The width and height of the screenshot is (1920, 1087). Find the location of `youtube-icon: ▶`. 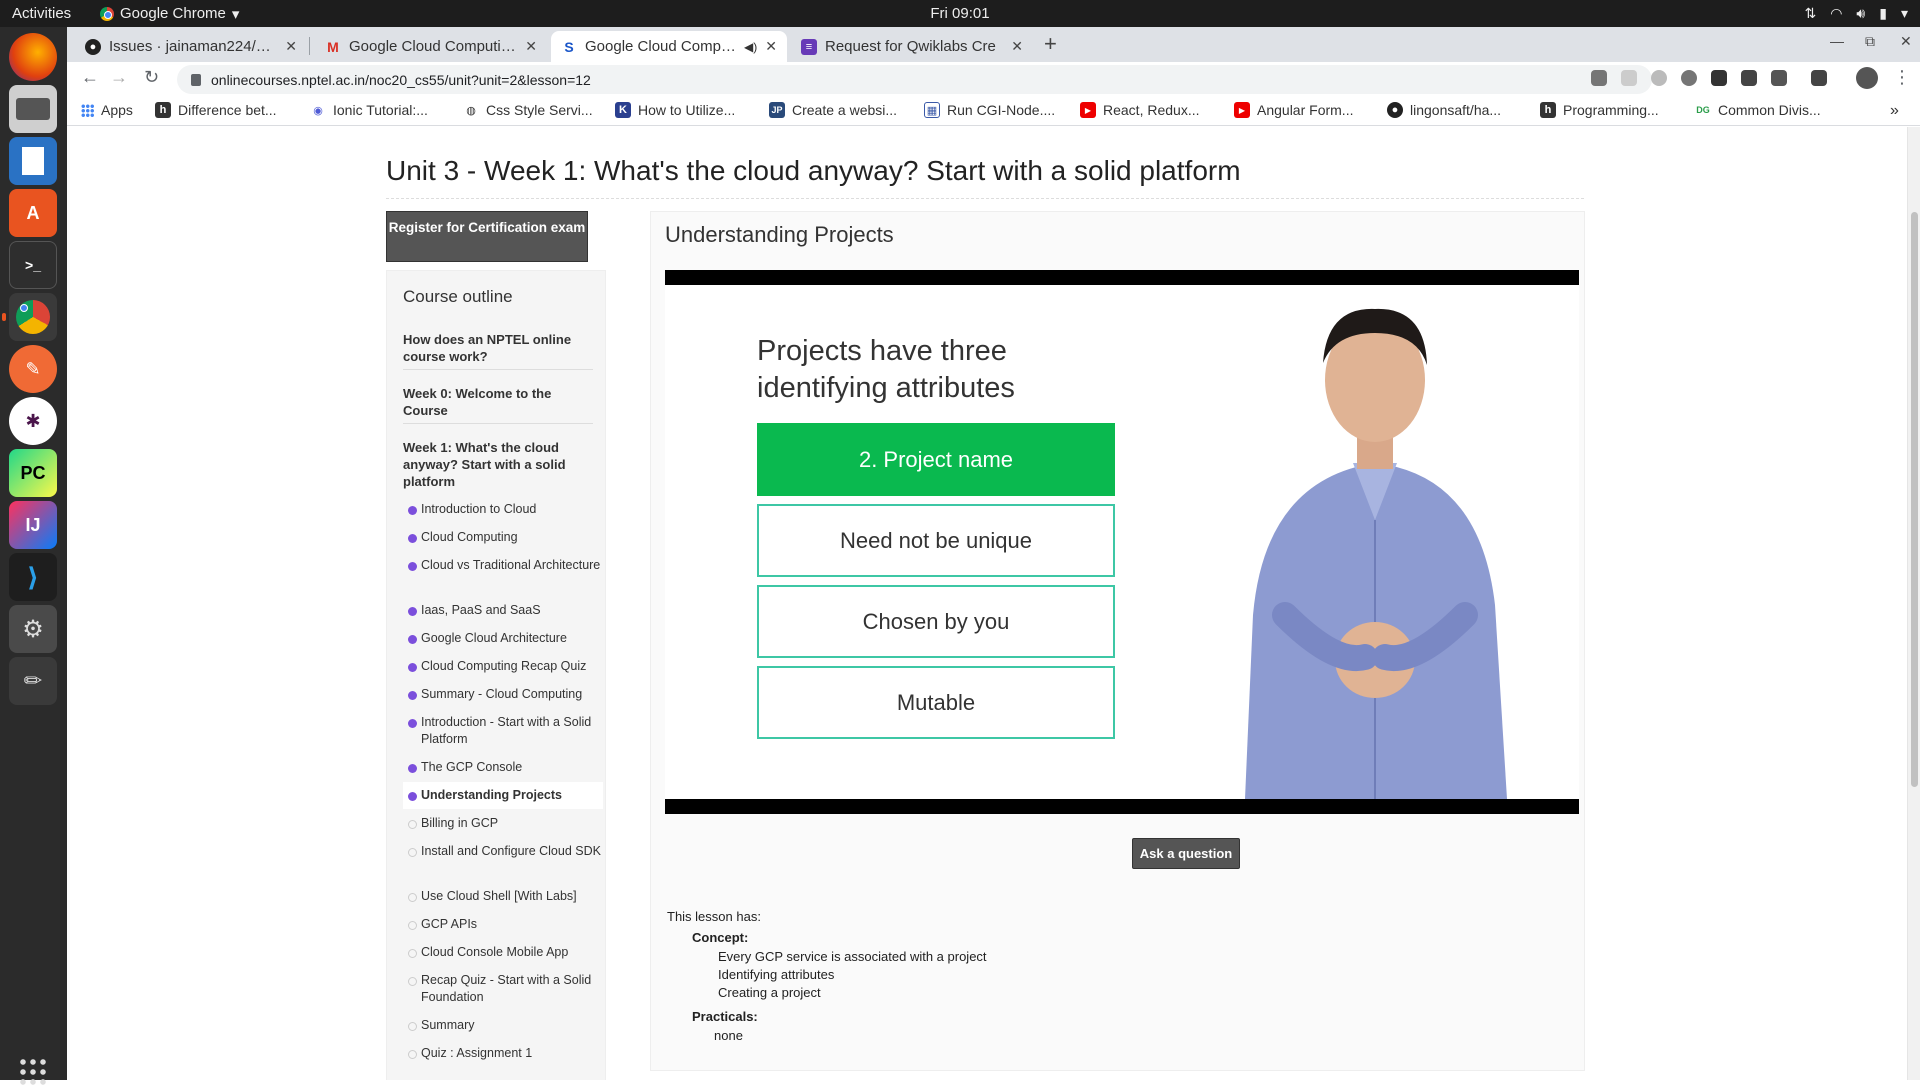

youtube-icon: ▶ is located at coordinates (1088, 110).